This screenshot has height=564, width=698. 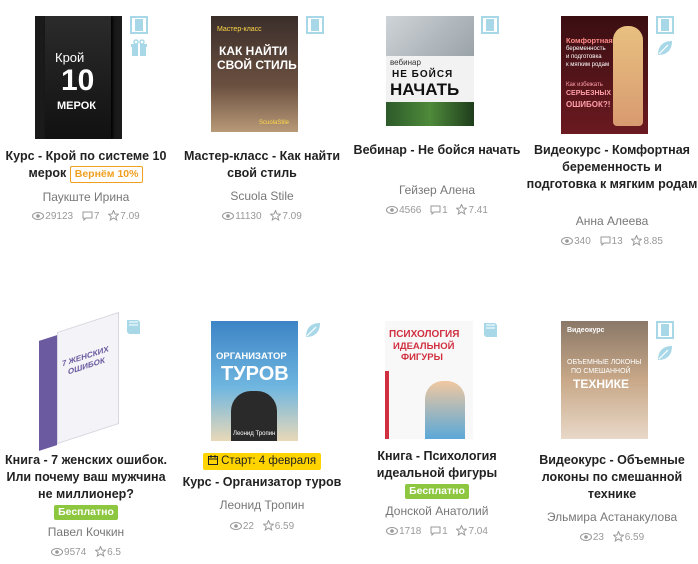 I want to click on course-title-text: Курс - Организатор туров, so click(x=262, y=482).